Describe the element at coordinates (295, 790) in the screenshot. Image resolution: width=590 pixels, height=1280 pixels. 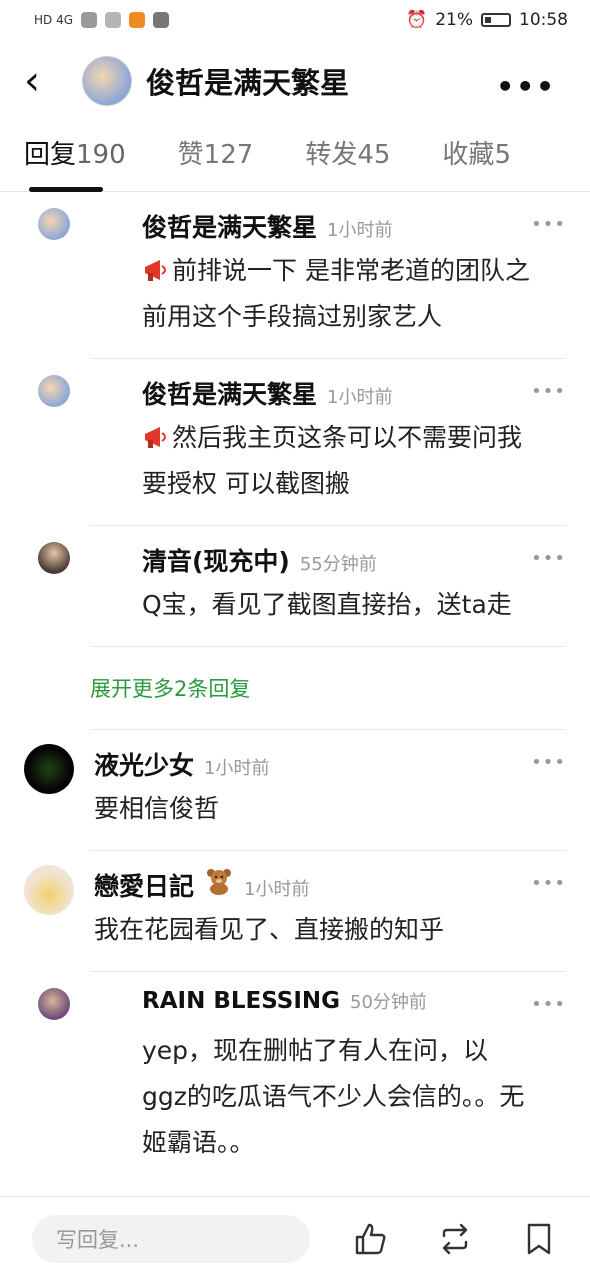
I see `main-reply: 液光少女 1小时前 ••• 要相信俊哲` at that location.